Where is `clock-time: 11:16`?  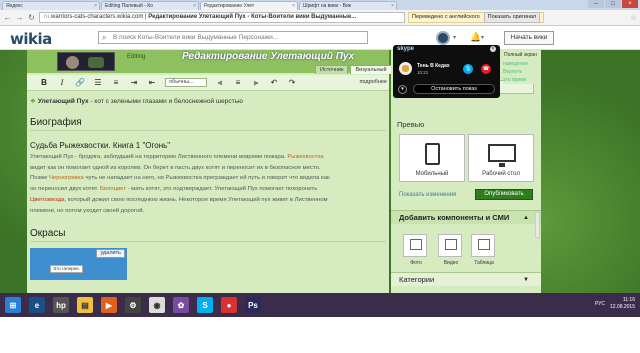 clock-time: 11:16 is located at coordinates (628, 300).